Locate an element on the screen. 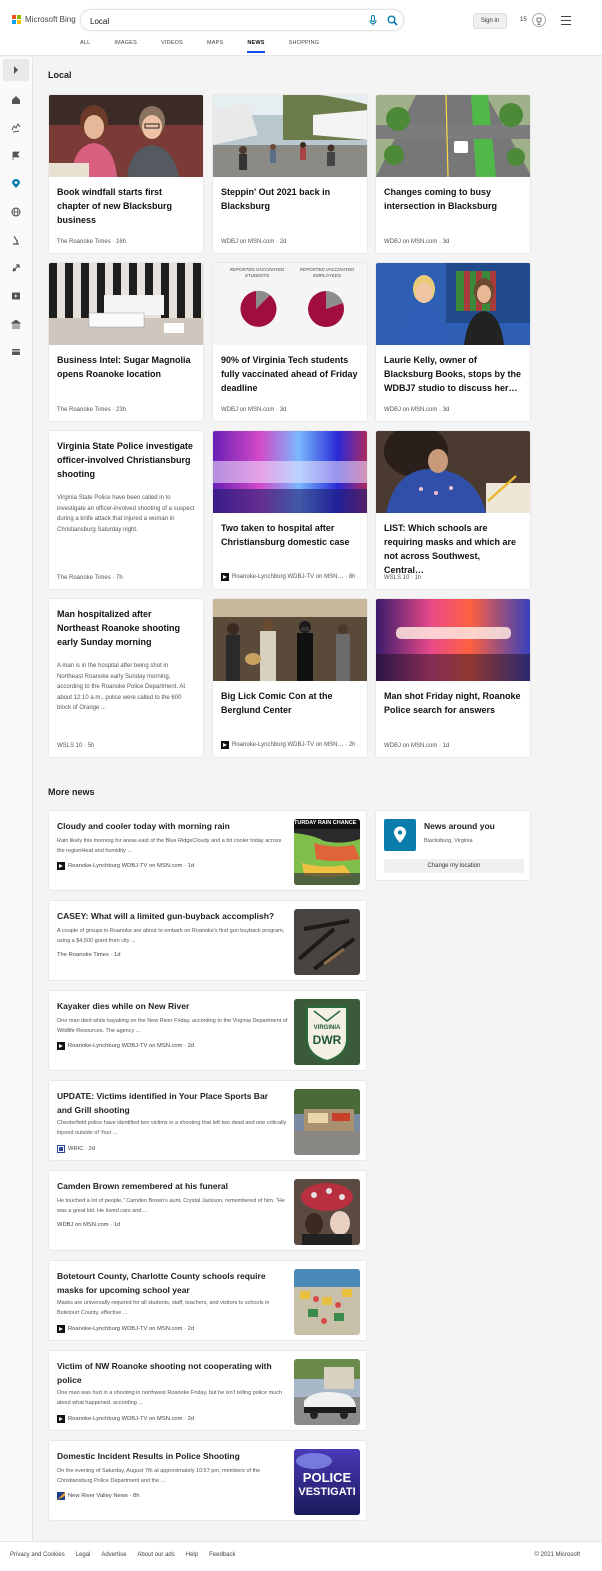 This screenshot has width=602, height=1571. tab-maps: MAPS is located at coordinates (215, 46).